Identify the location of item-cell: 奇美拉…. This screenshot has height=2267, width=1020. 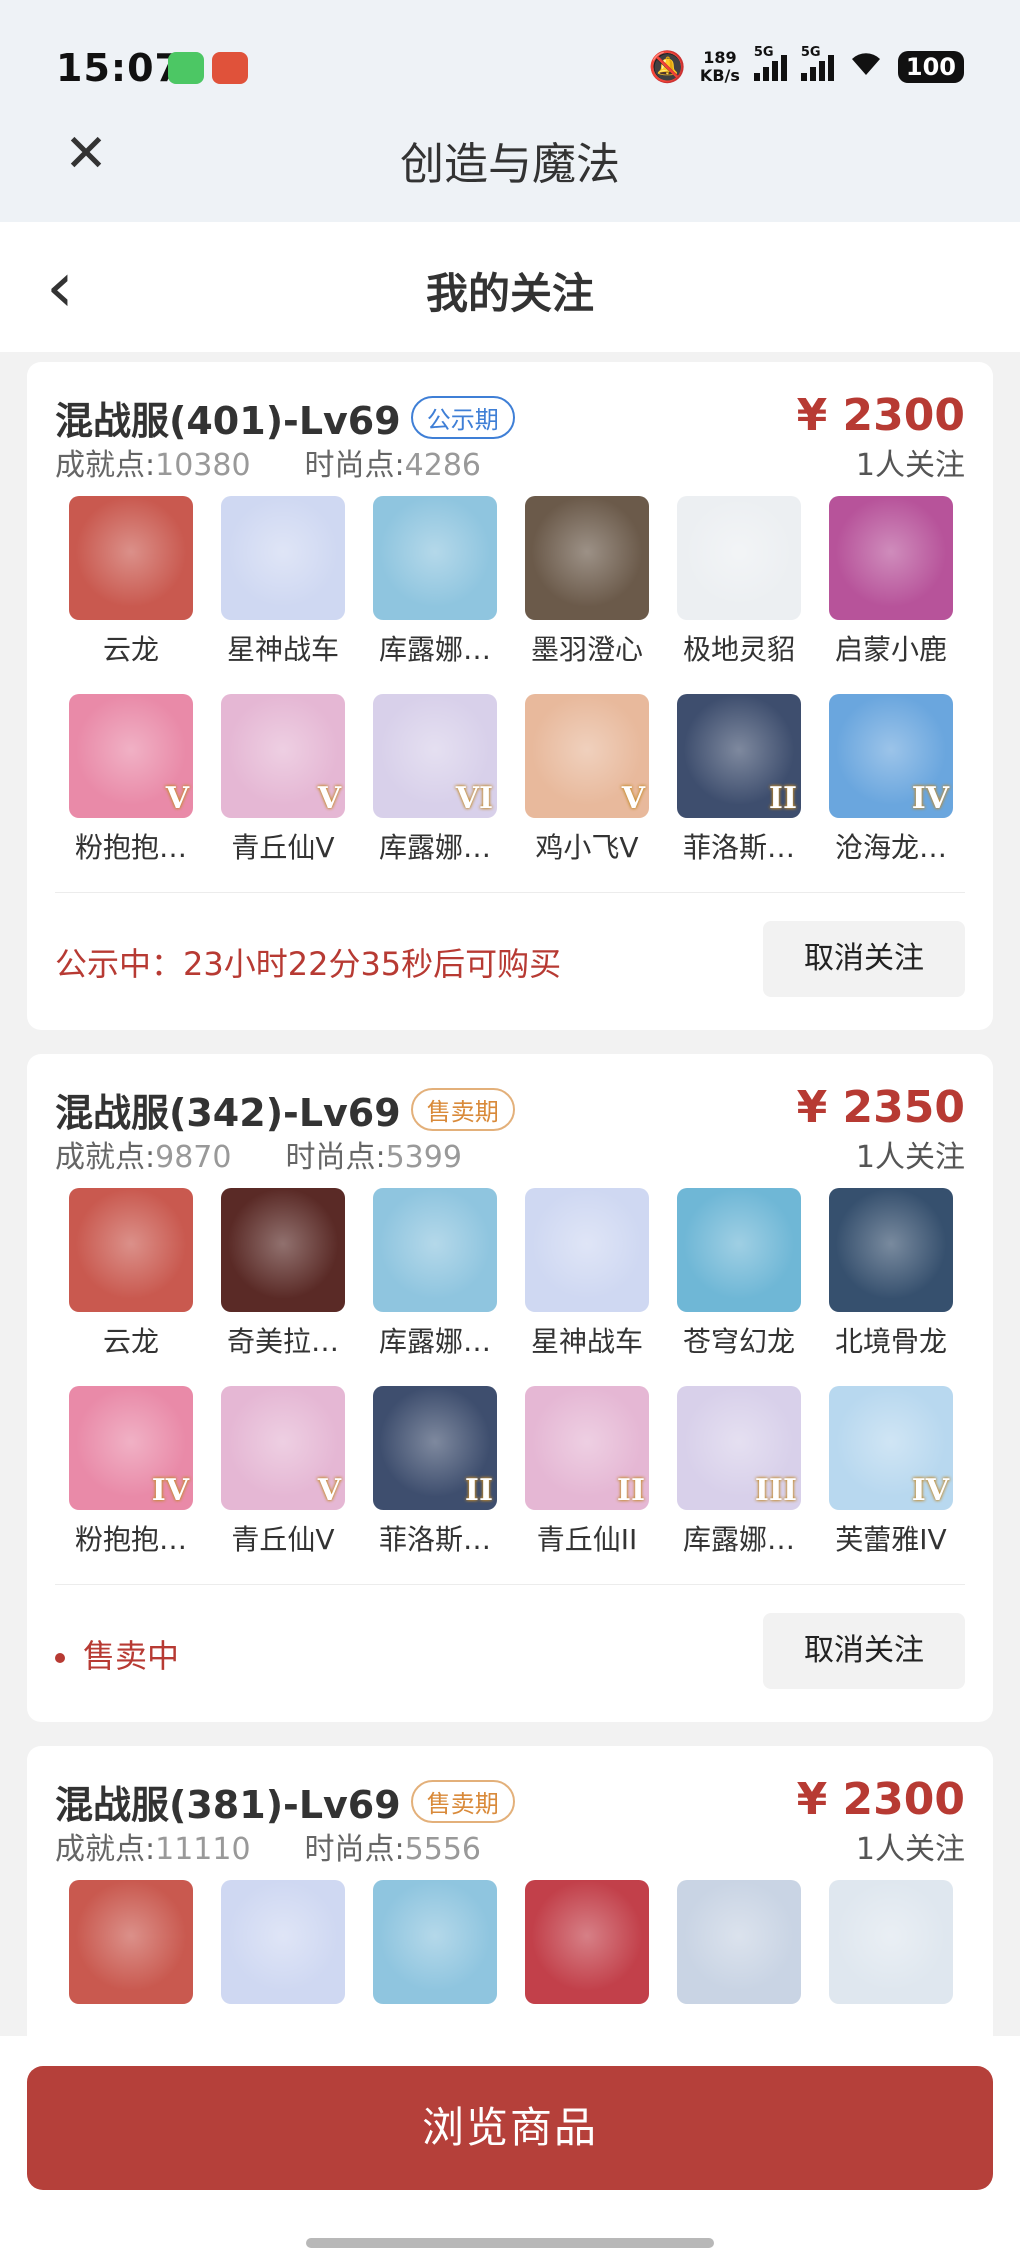
(283, 1287).